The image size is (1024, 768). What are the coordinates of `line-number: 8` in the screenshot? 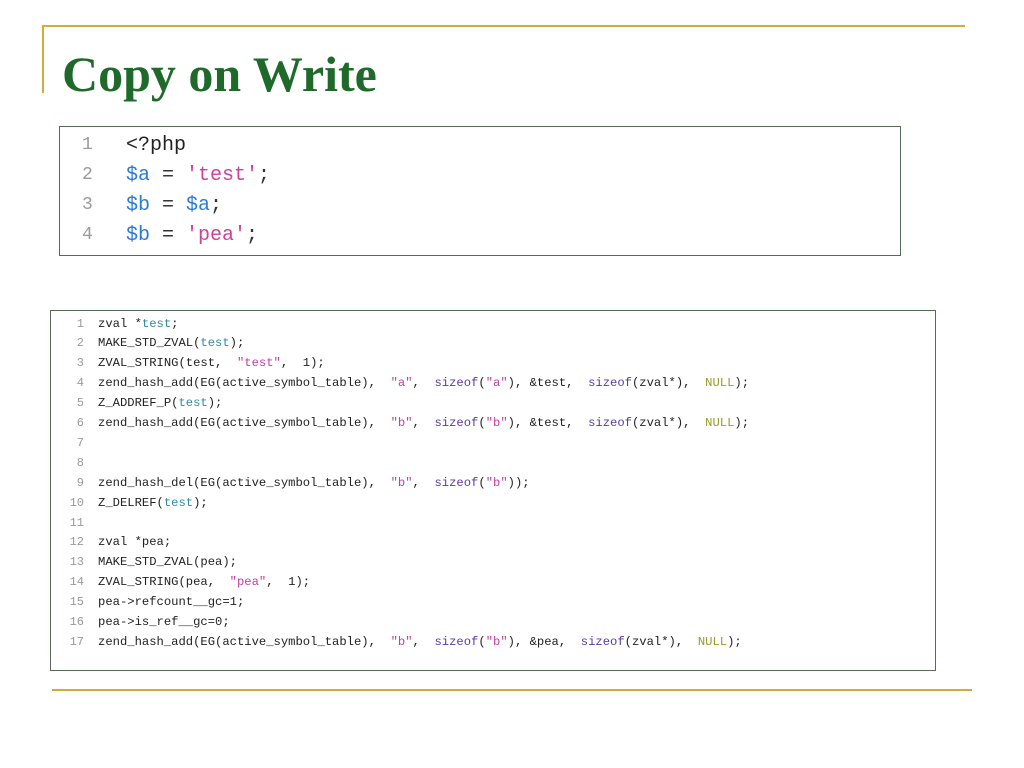 It's located at (80, 462).